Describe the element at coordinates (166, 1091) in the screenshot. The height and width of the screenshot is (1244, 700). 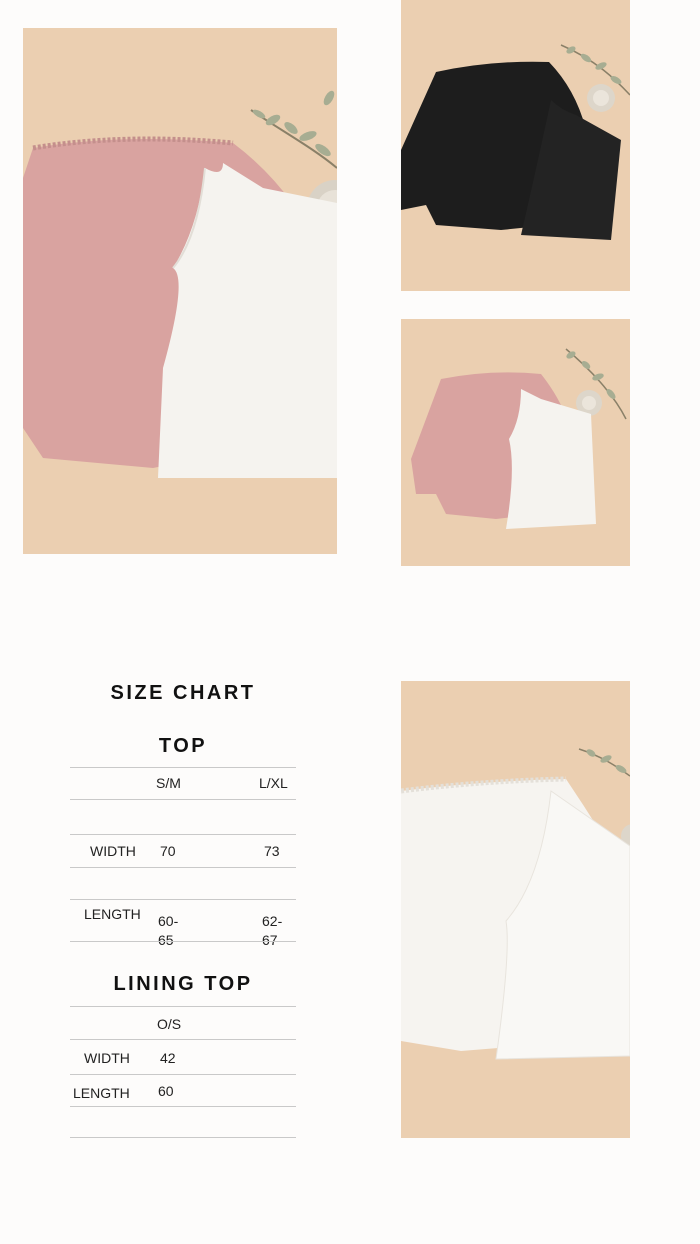
I see `table-cell: 60` at that location.